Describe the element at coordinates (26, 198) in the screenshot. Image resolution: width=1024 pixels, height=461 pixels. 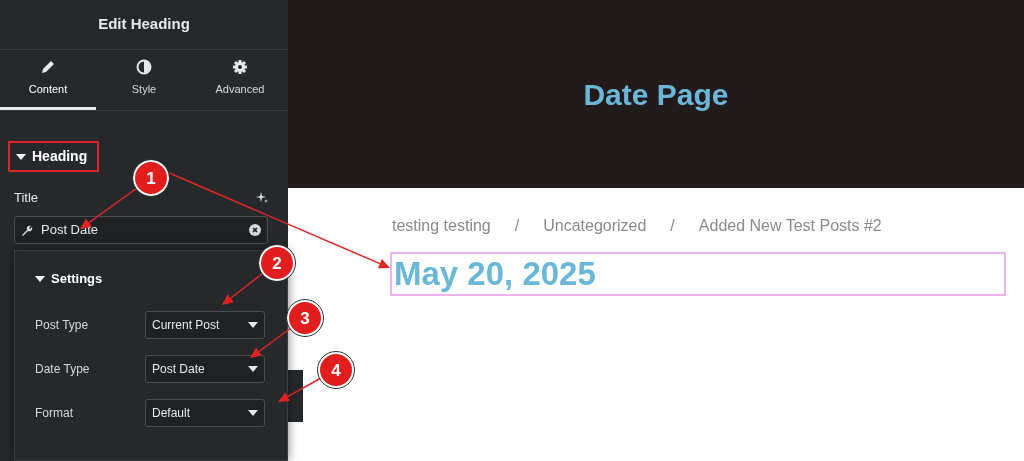
I see `field-label: Title` at that location.